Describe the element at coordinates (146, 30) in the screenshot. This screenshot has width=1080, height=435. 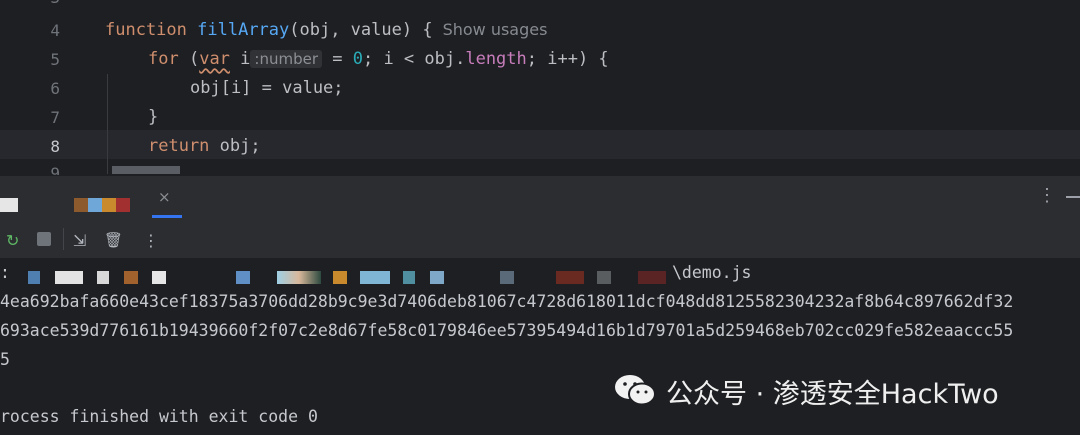
I see `keyword: function` at that location.